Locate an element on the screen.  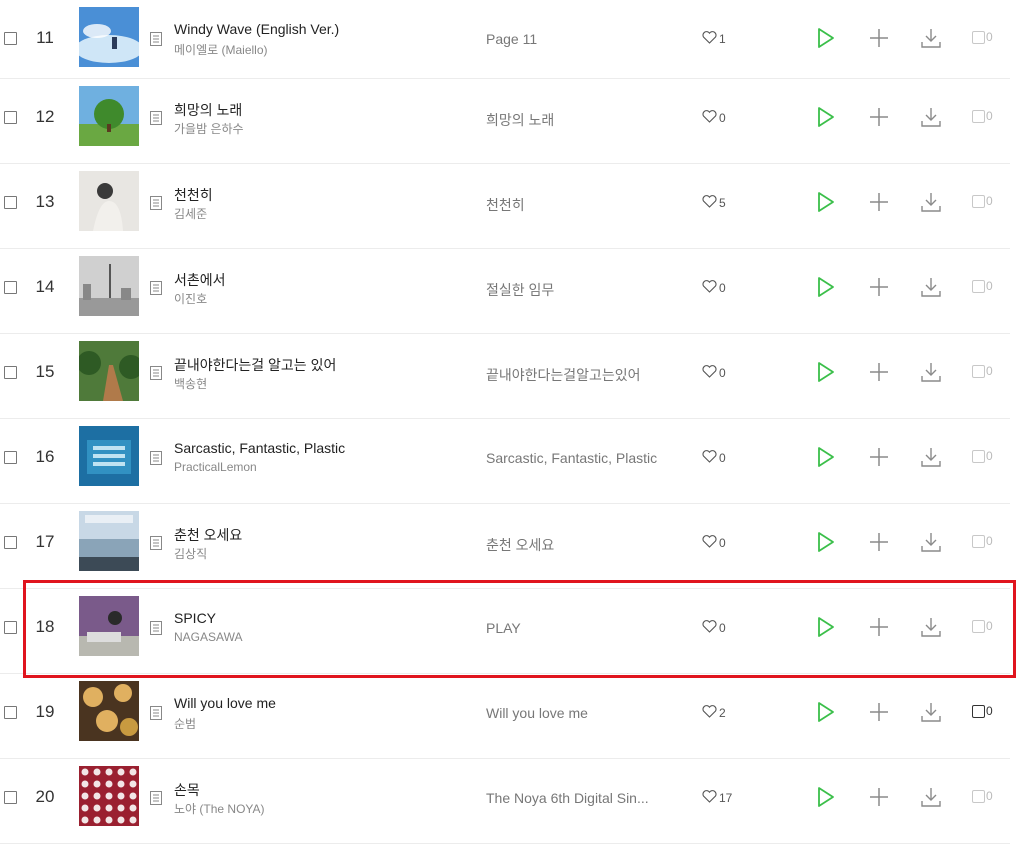
album-name: 절실한 임무 is located at coordinates (520, 290).